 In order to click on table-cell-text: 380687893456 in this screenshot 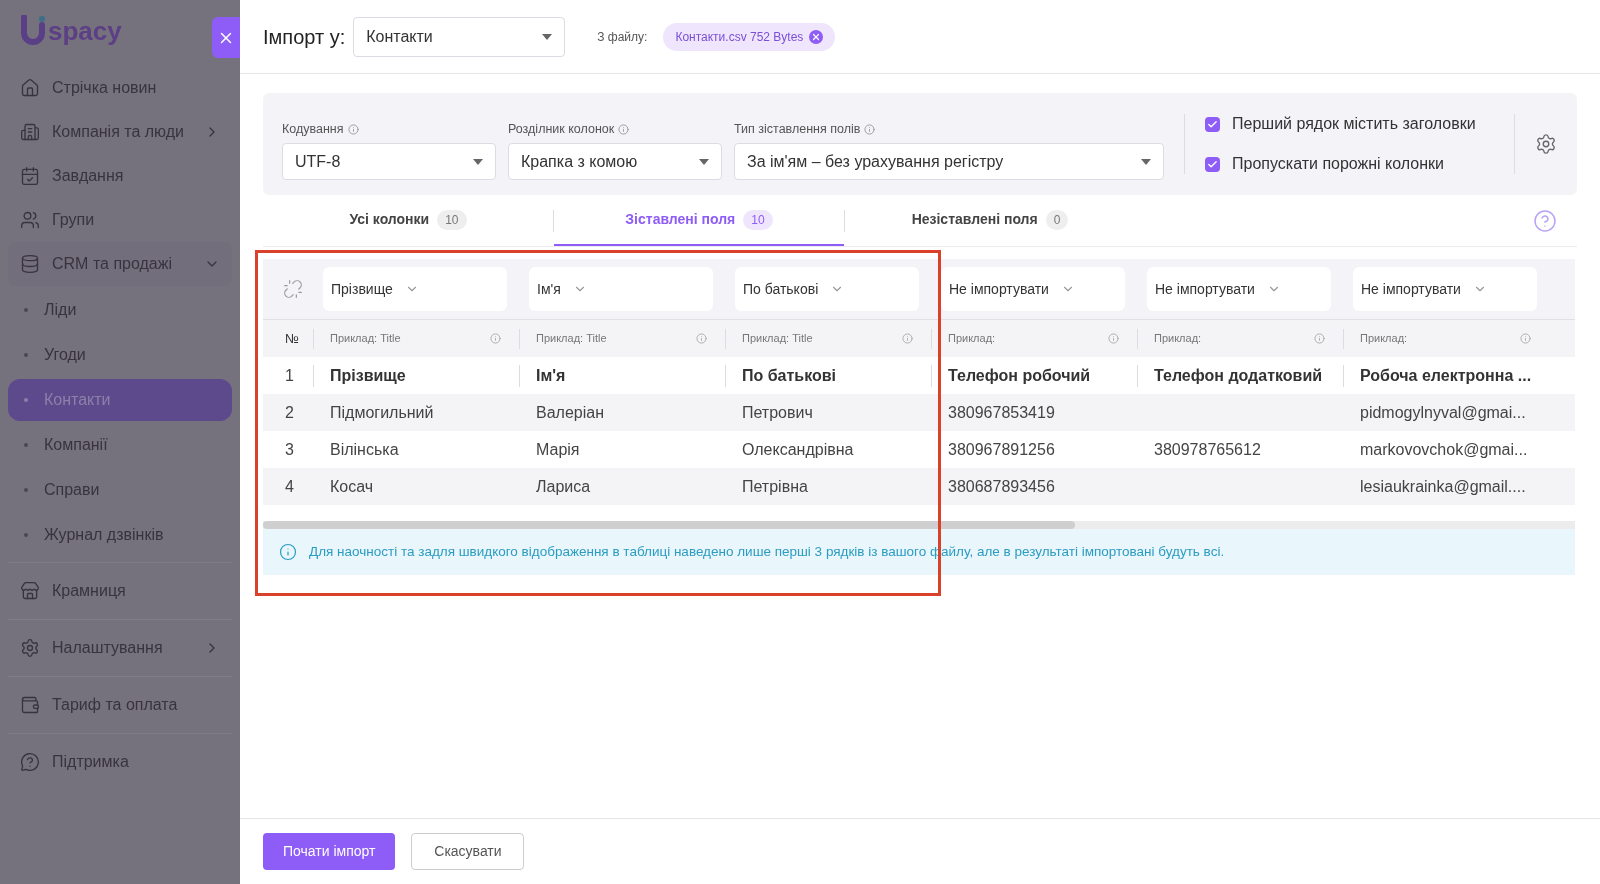, I will do `click(1001, 486)`.